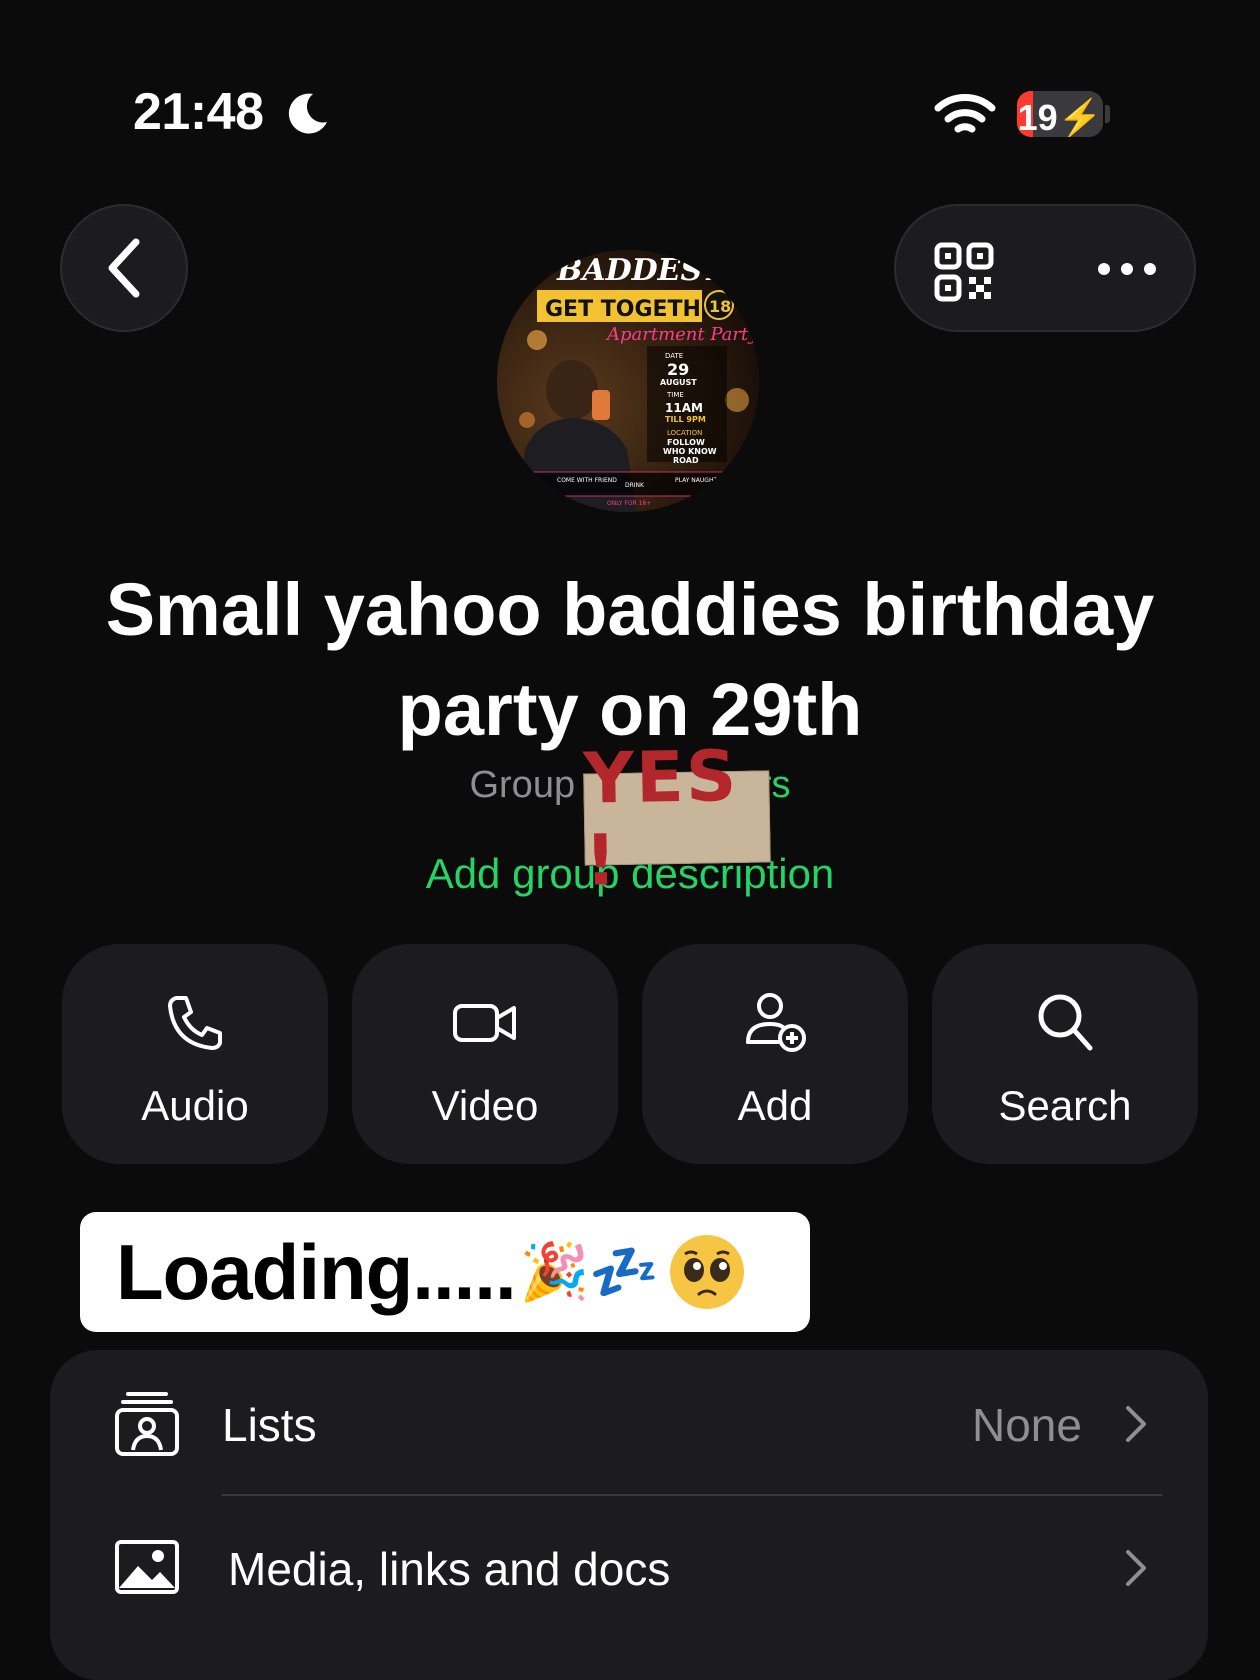 The width and height of the screenshot is (1260, 1680). What do you see at coordinates (677, 818) in the screenshot?
I see `yes-sticker: YES !` at bounding box center [677, 818].